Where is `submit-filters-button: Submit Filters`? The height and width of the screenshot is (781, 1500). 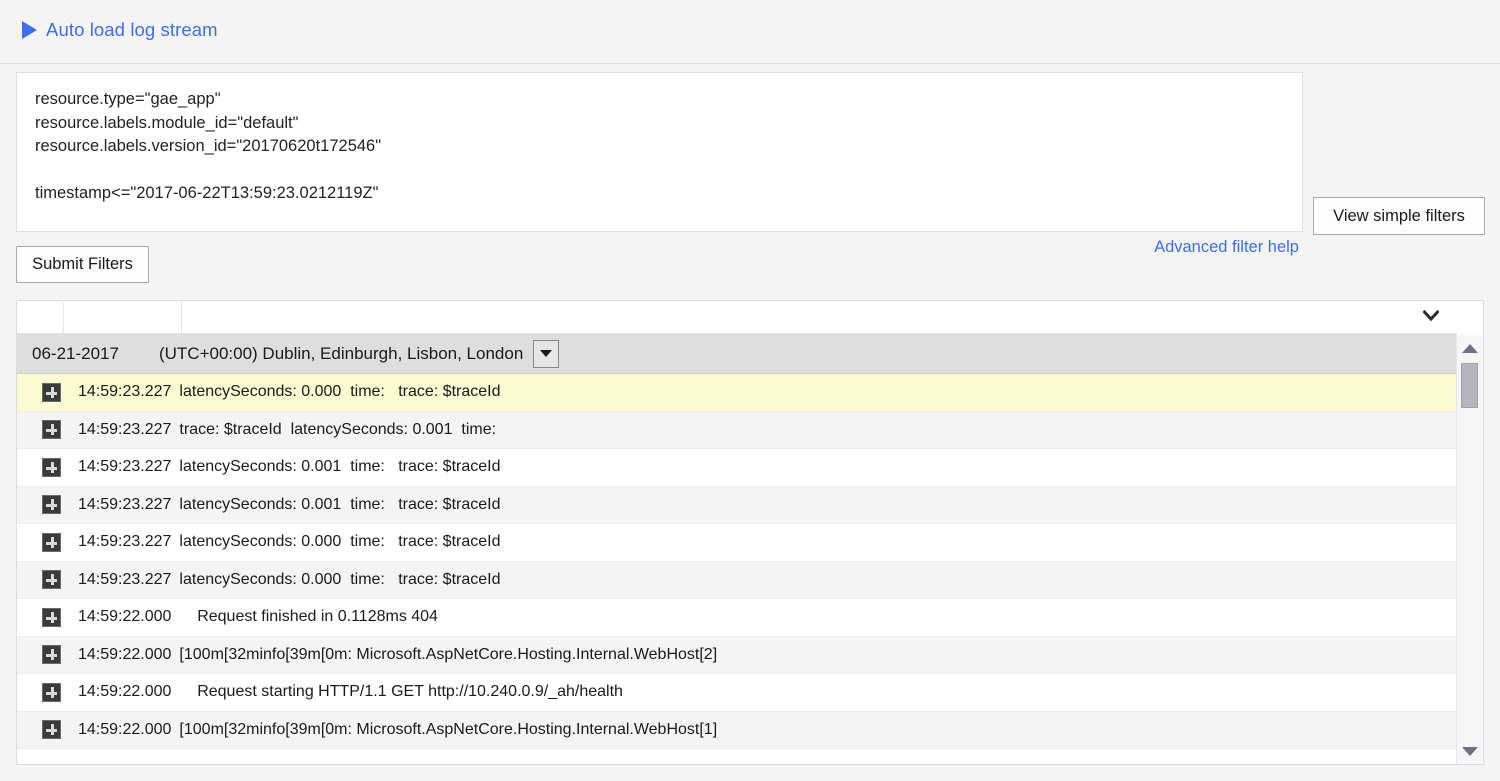
submit-filters-button: Submit Filters is located at coordinates (82, 264).